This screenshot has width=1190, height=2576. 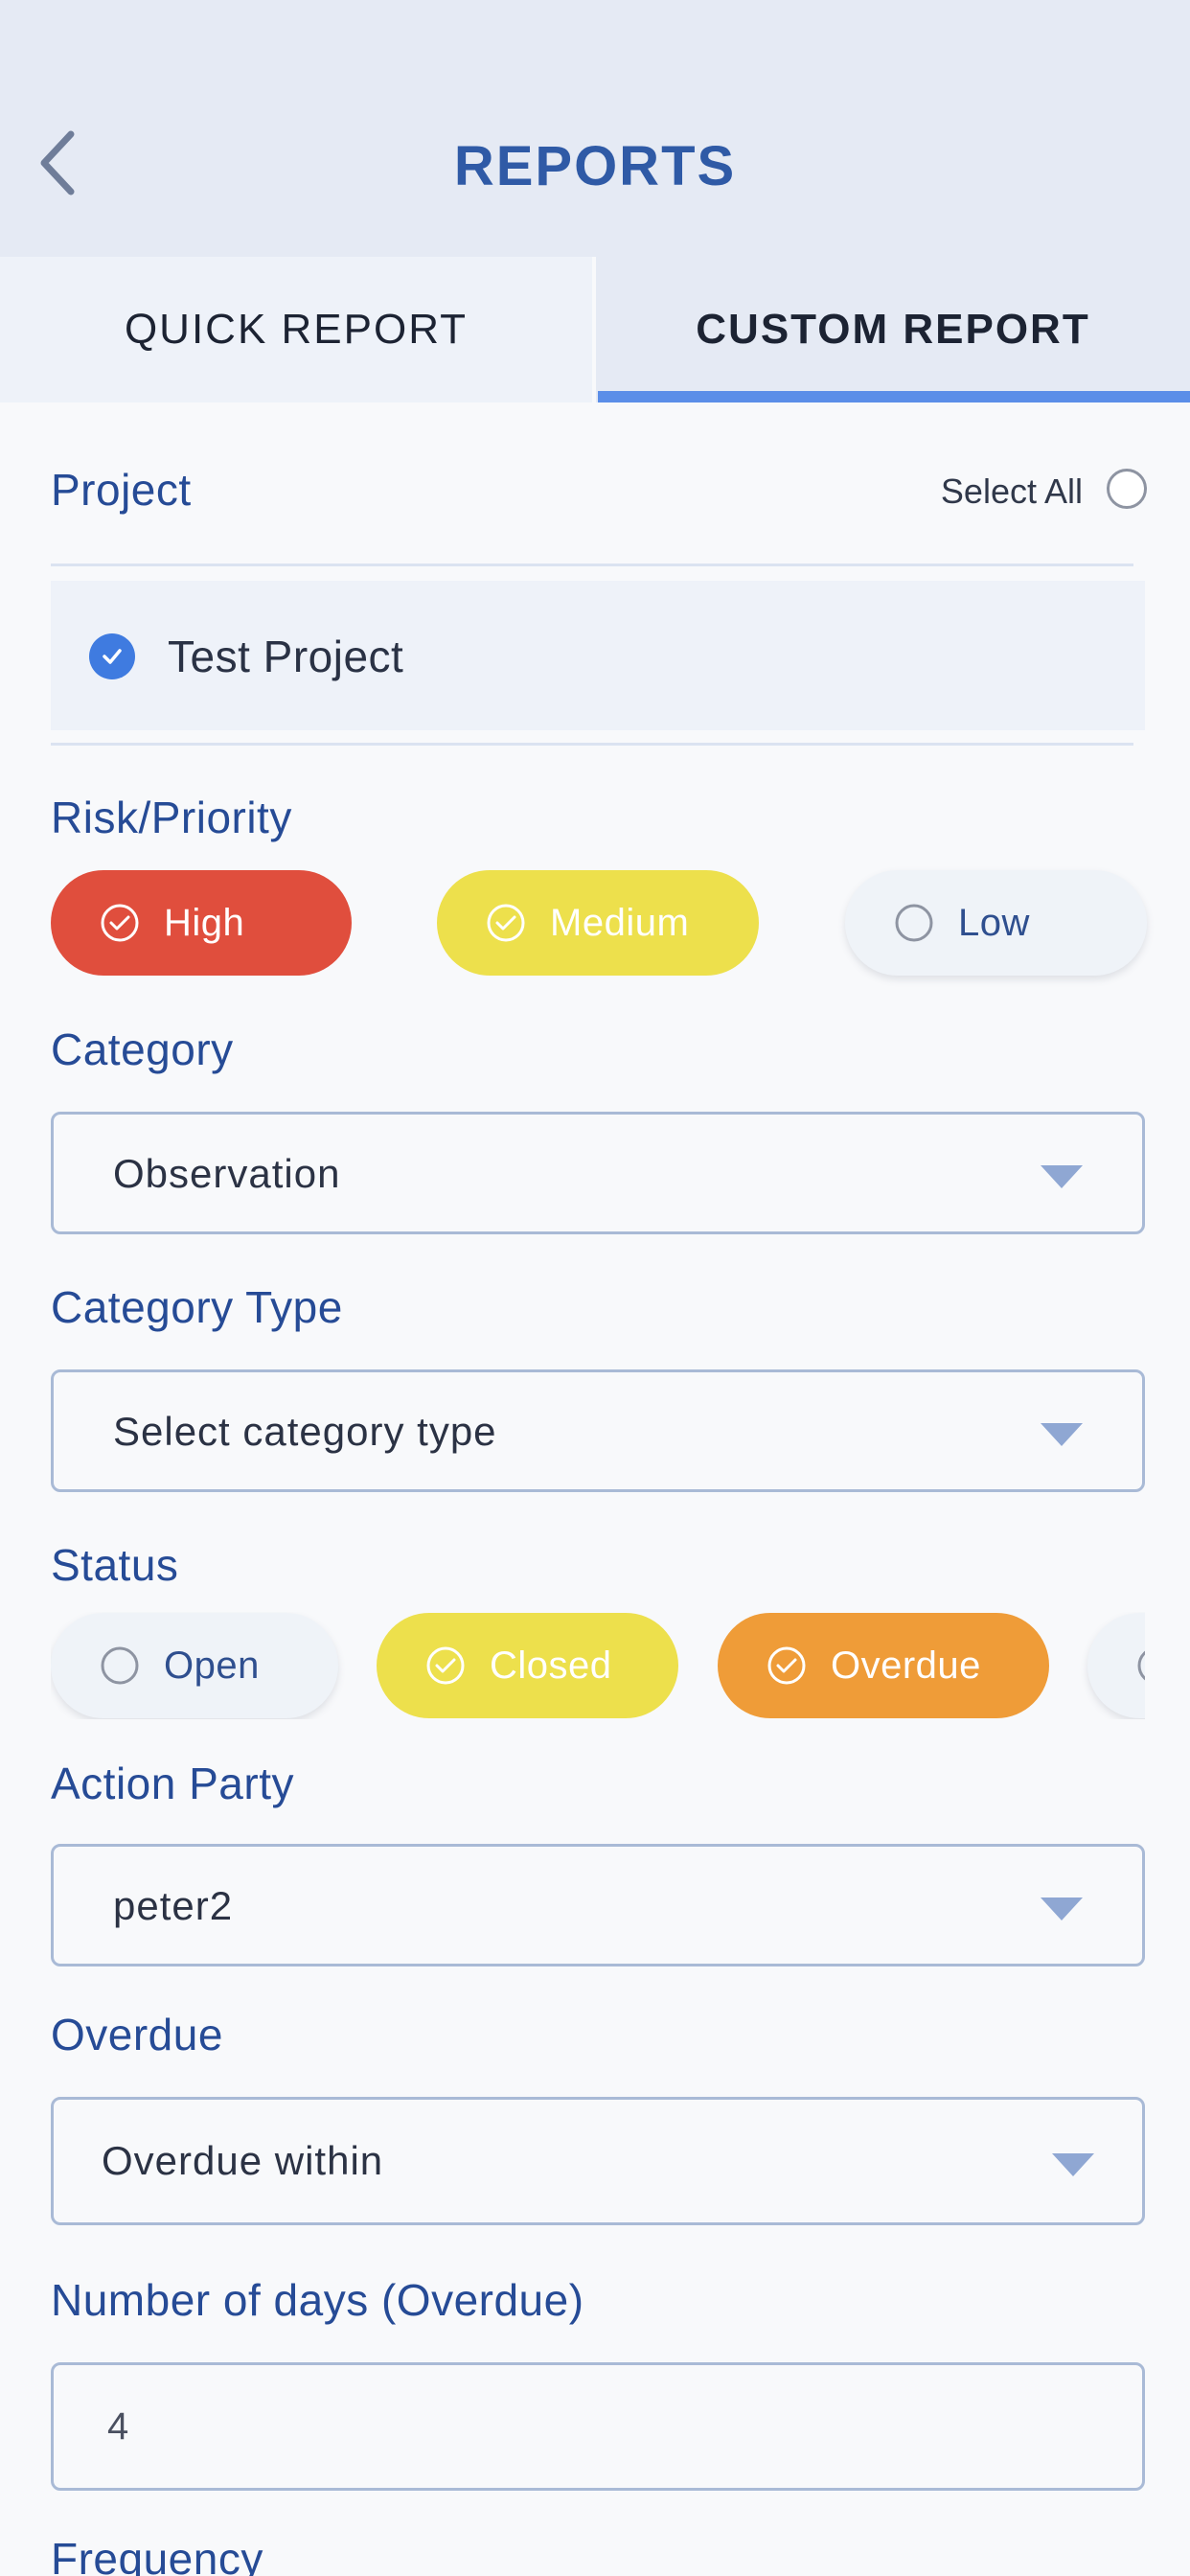 I want to click on status-chip-closed: Closed, so click(x=527, y=1665).